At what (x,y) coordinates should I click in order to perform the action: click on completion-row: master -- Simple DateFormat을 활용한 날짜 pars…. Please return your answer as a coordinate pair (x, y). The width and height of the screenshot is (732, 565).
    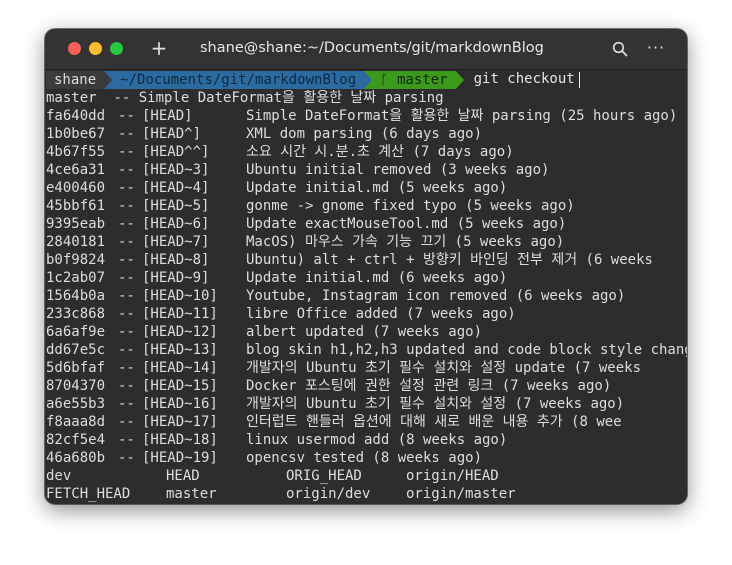
    Looking at the image, I should click on (366, 98).